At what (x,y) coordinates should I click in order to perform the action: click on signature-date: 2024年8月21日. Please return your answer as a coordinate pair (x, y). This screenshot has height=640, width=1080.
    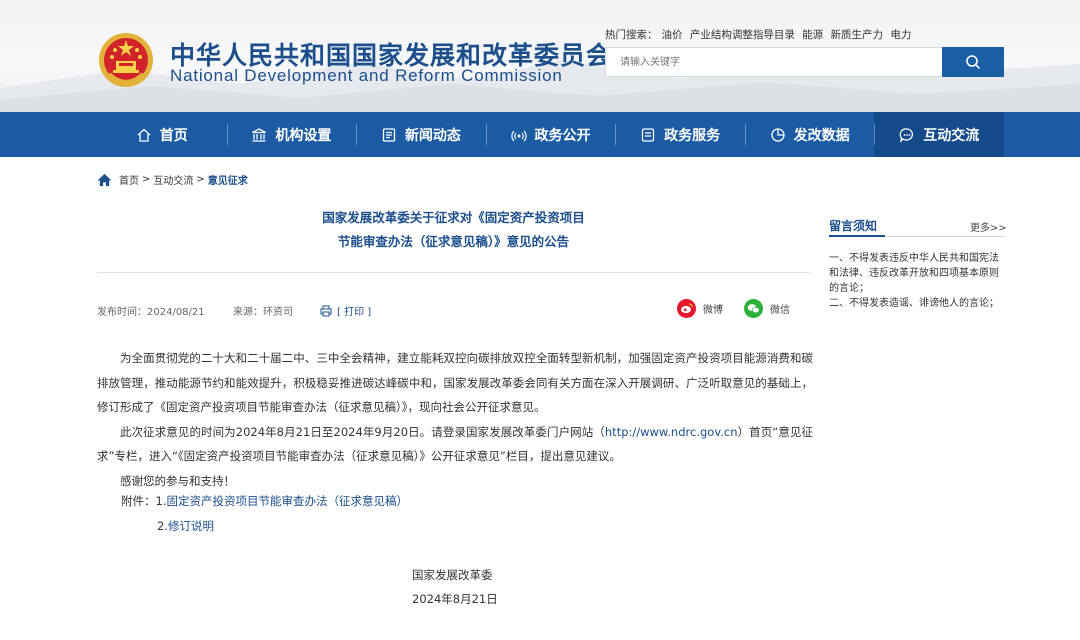
    Looking at the image, I should click on (455, 599).